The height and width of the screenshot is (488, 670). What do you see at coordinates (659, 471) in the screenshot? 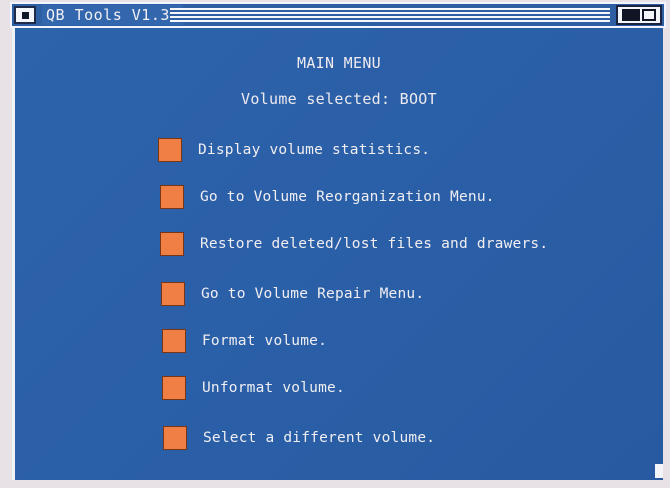
I see `resize-icon` at bounding box center [659, 471].